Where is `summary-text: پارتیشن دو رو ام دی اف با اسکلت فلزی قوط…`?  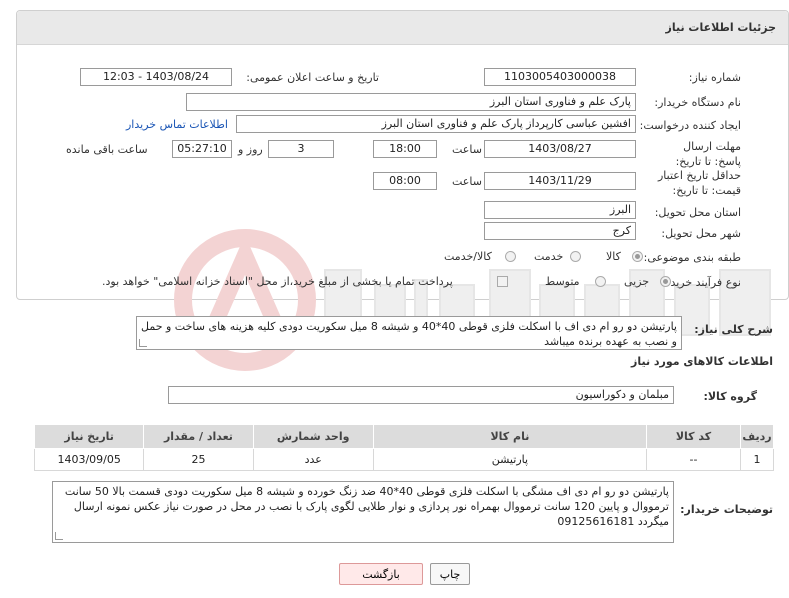
summary-text: پارتیشن دو رو ام دی اف با اسکلت فلزی قوط… is located at coordinates (409, 334).